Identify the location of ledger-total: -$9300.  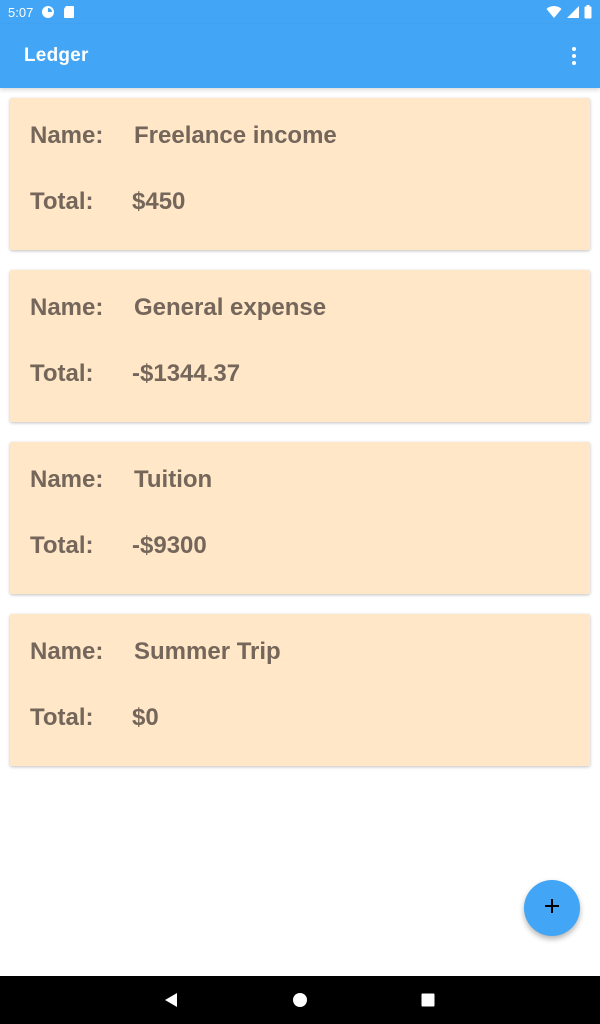
(169, 545).